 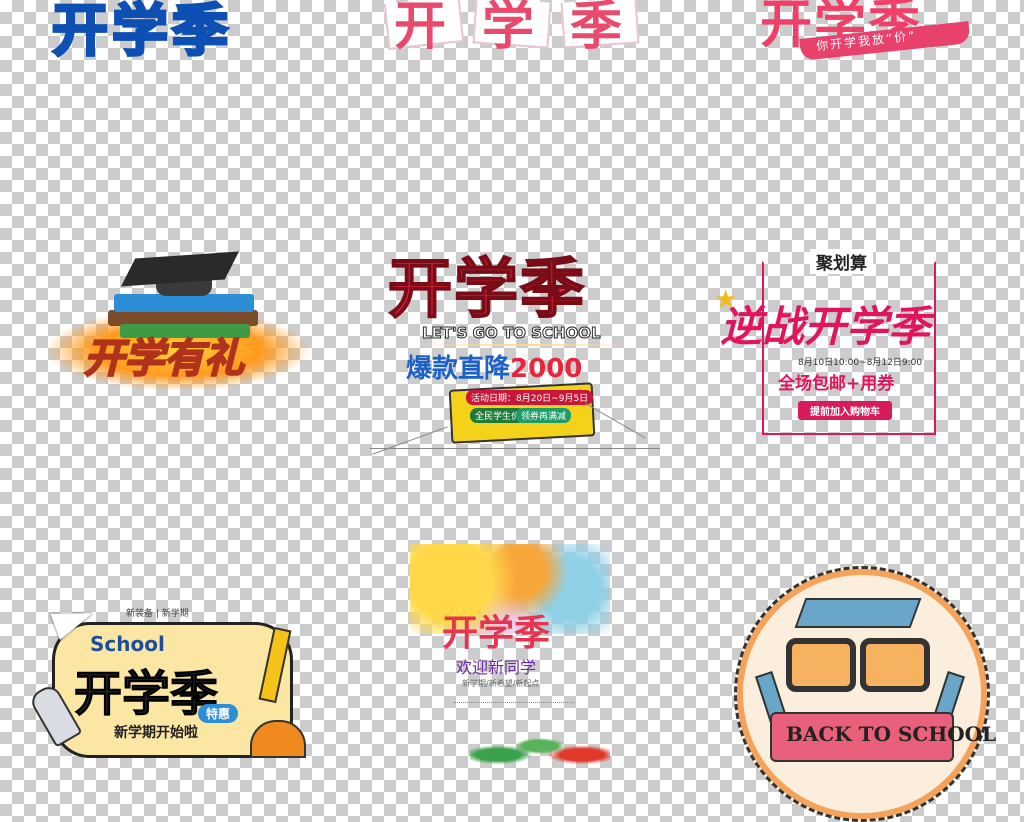 I want to click on price-drop-text: 爆款直降2000, so click(x=494, y=366).